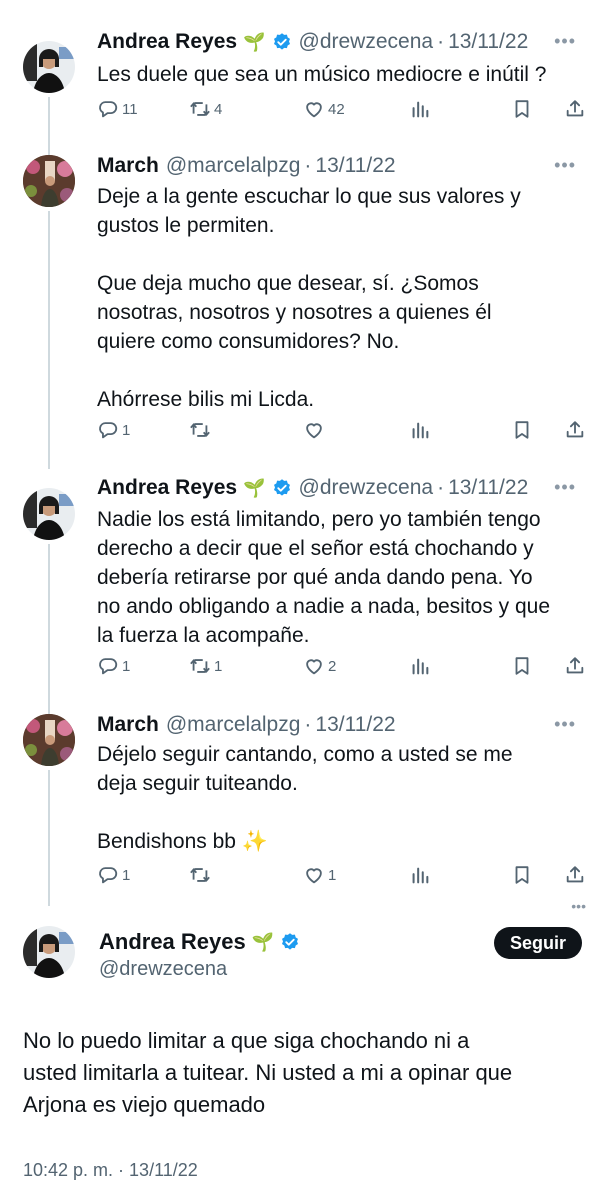 The image size is (592, 1200). Describe the element at coordinates (110, 1170) in the screenshot. I see `tweet-timestamp: 10:42 p. m. · 13/11/22` at that location.